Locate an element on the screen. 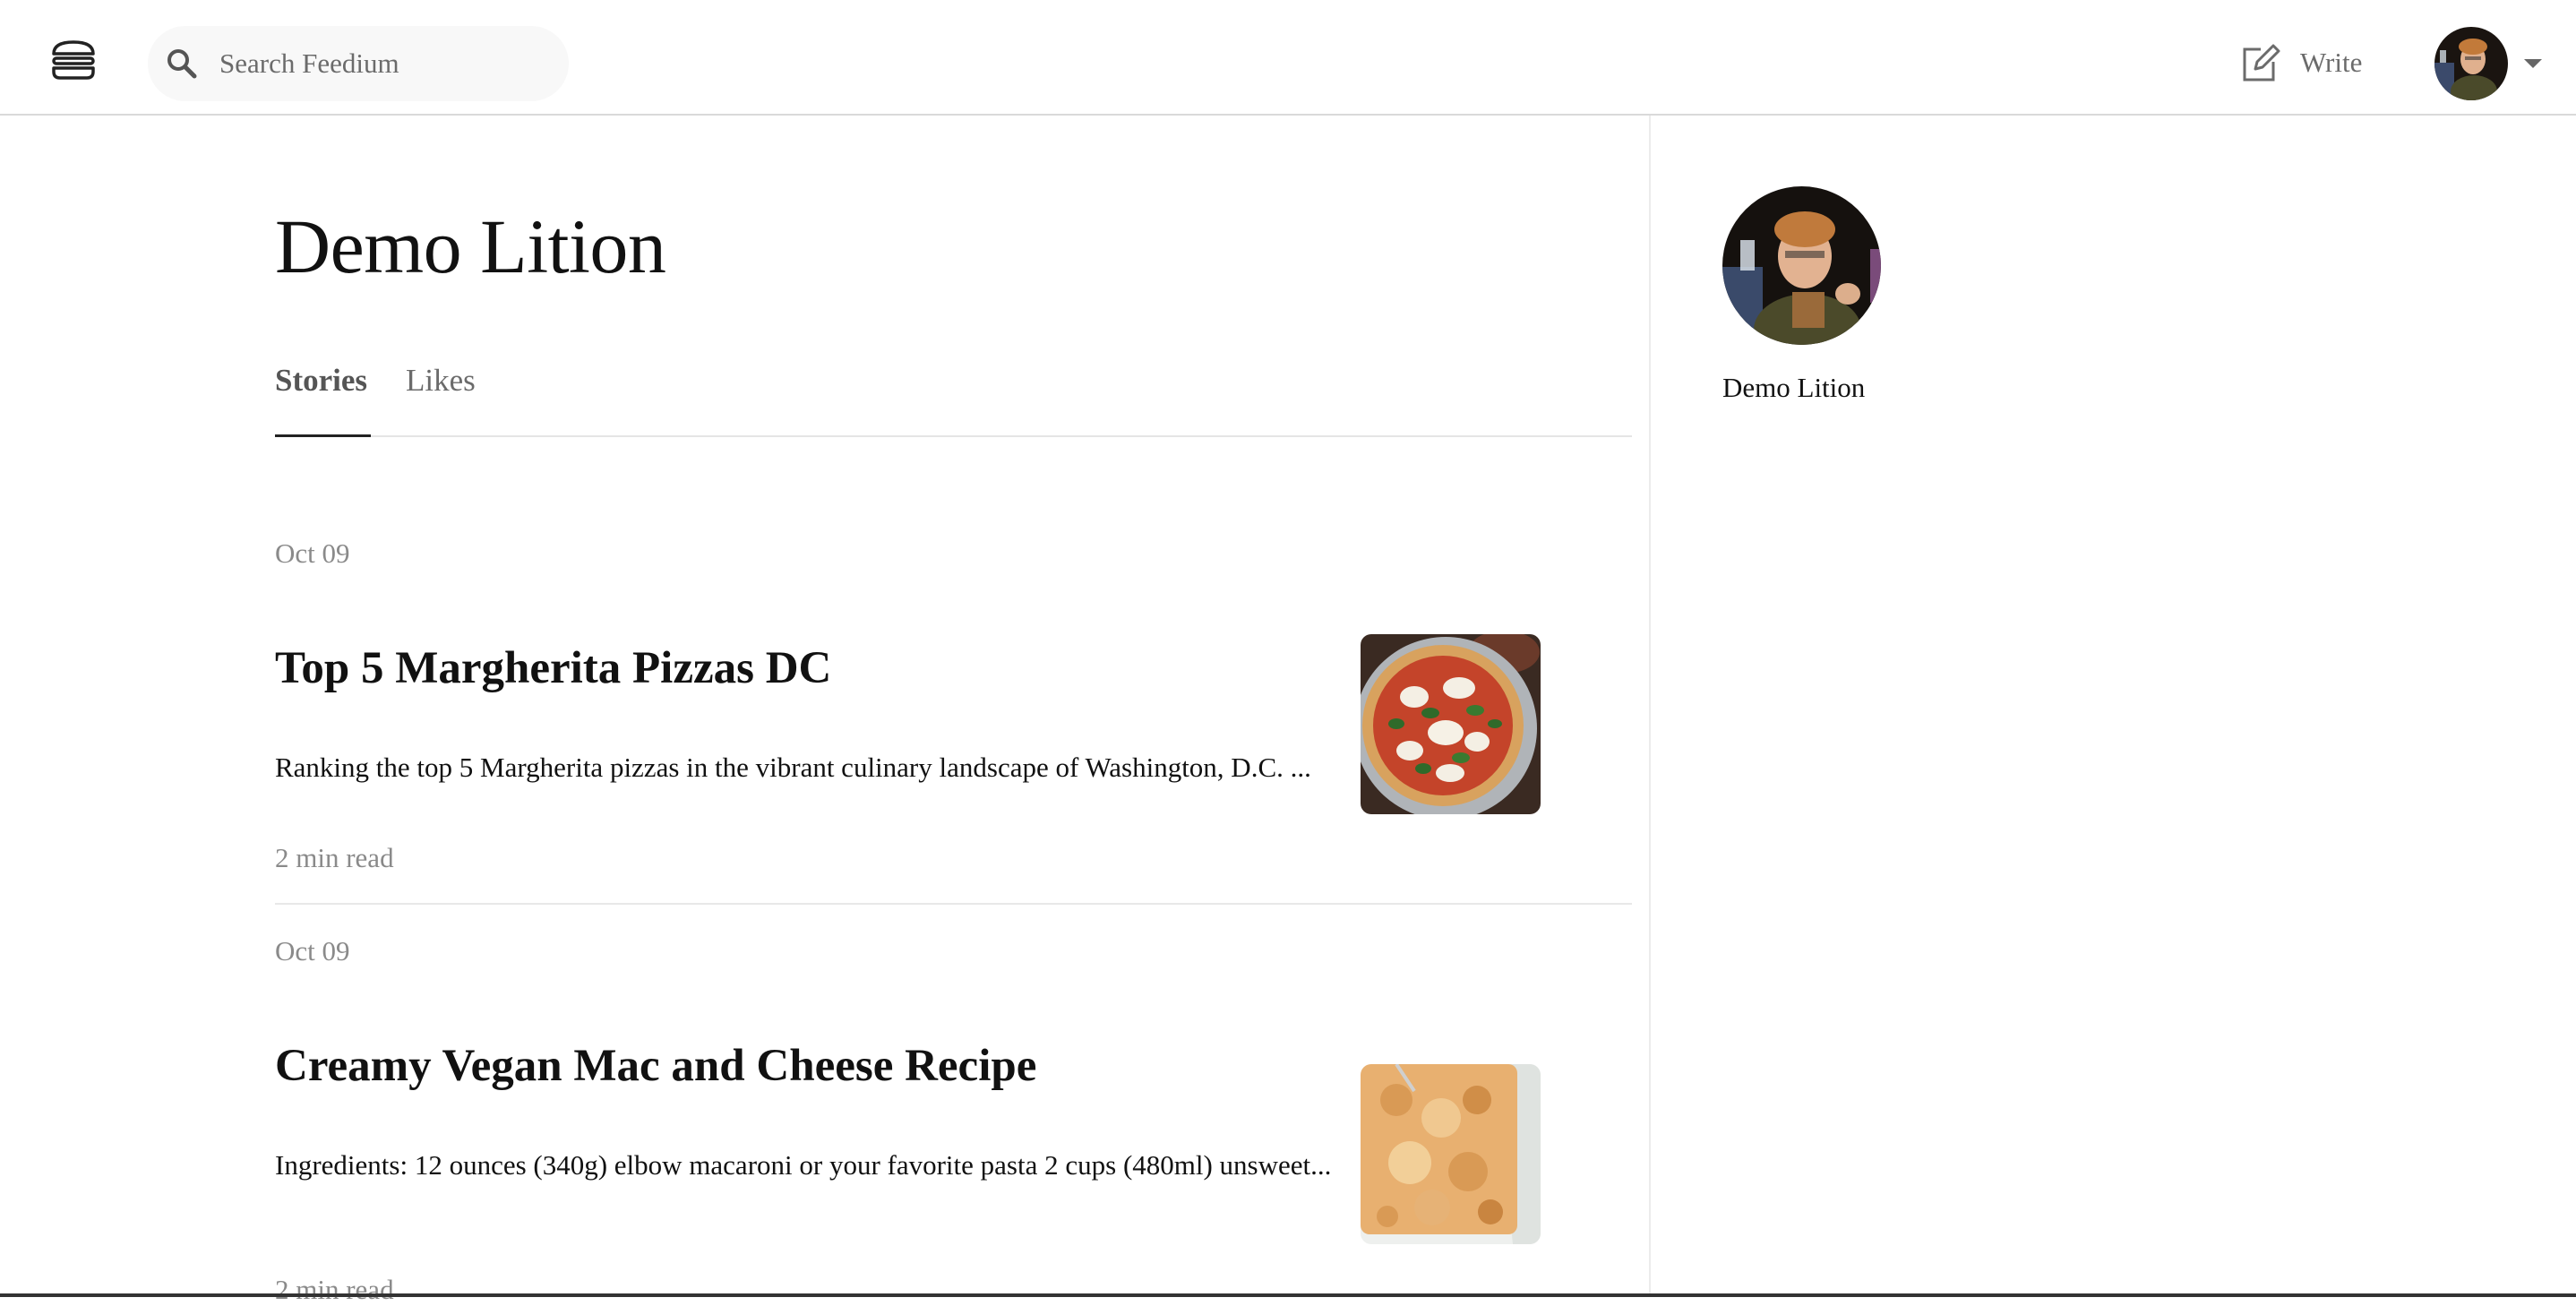 The height and width of the screenshot is (1306, 2576). hamburger-logo-icon is located at coordinates (73, 60).